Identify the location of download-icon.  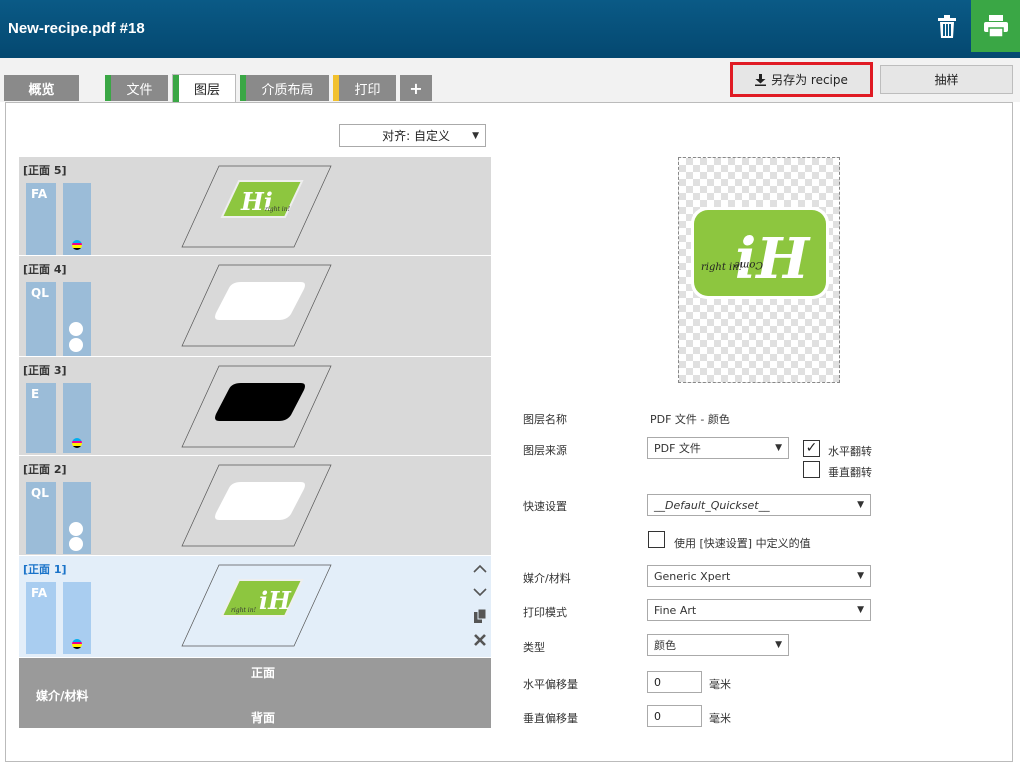
(761, 79).